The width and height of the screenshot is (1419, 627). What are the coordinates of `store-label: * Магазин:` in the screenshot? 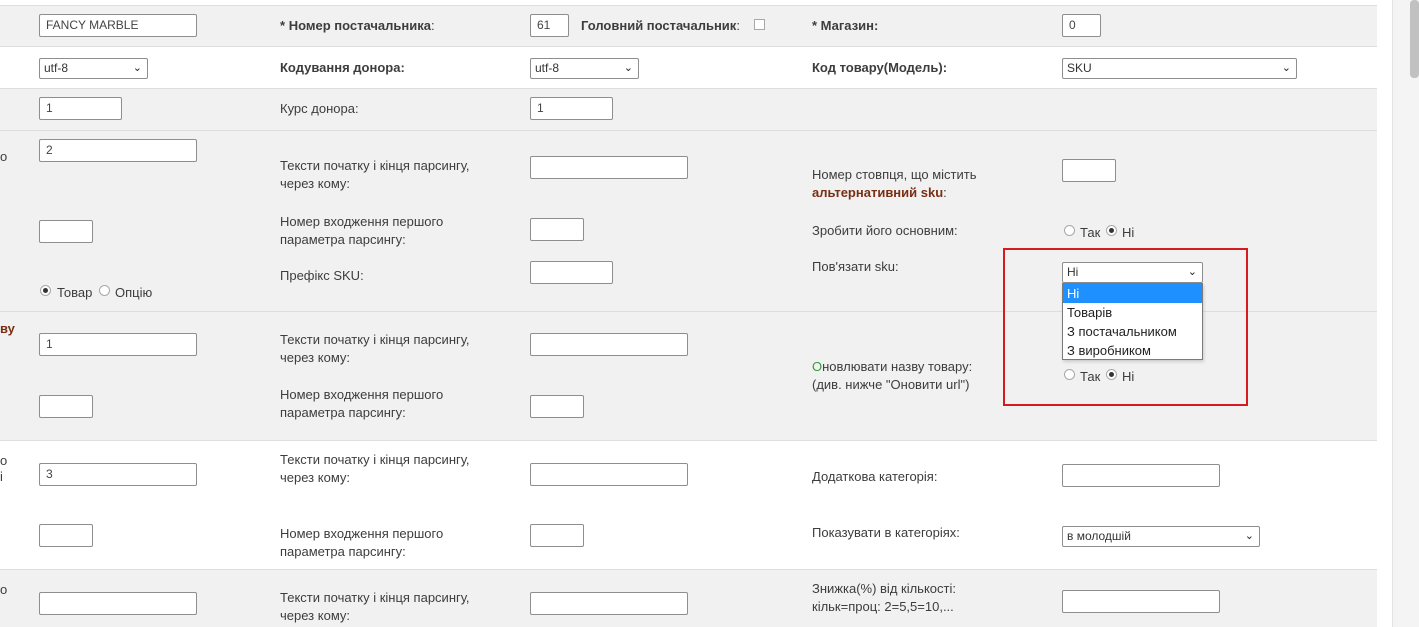 It's located at (845, 25).